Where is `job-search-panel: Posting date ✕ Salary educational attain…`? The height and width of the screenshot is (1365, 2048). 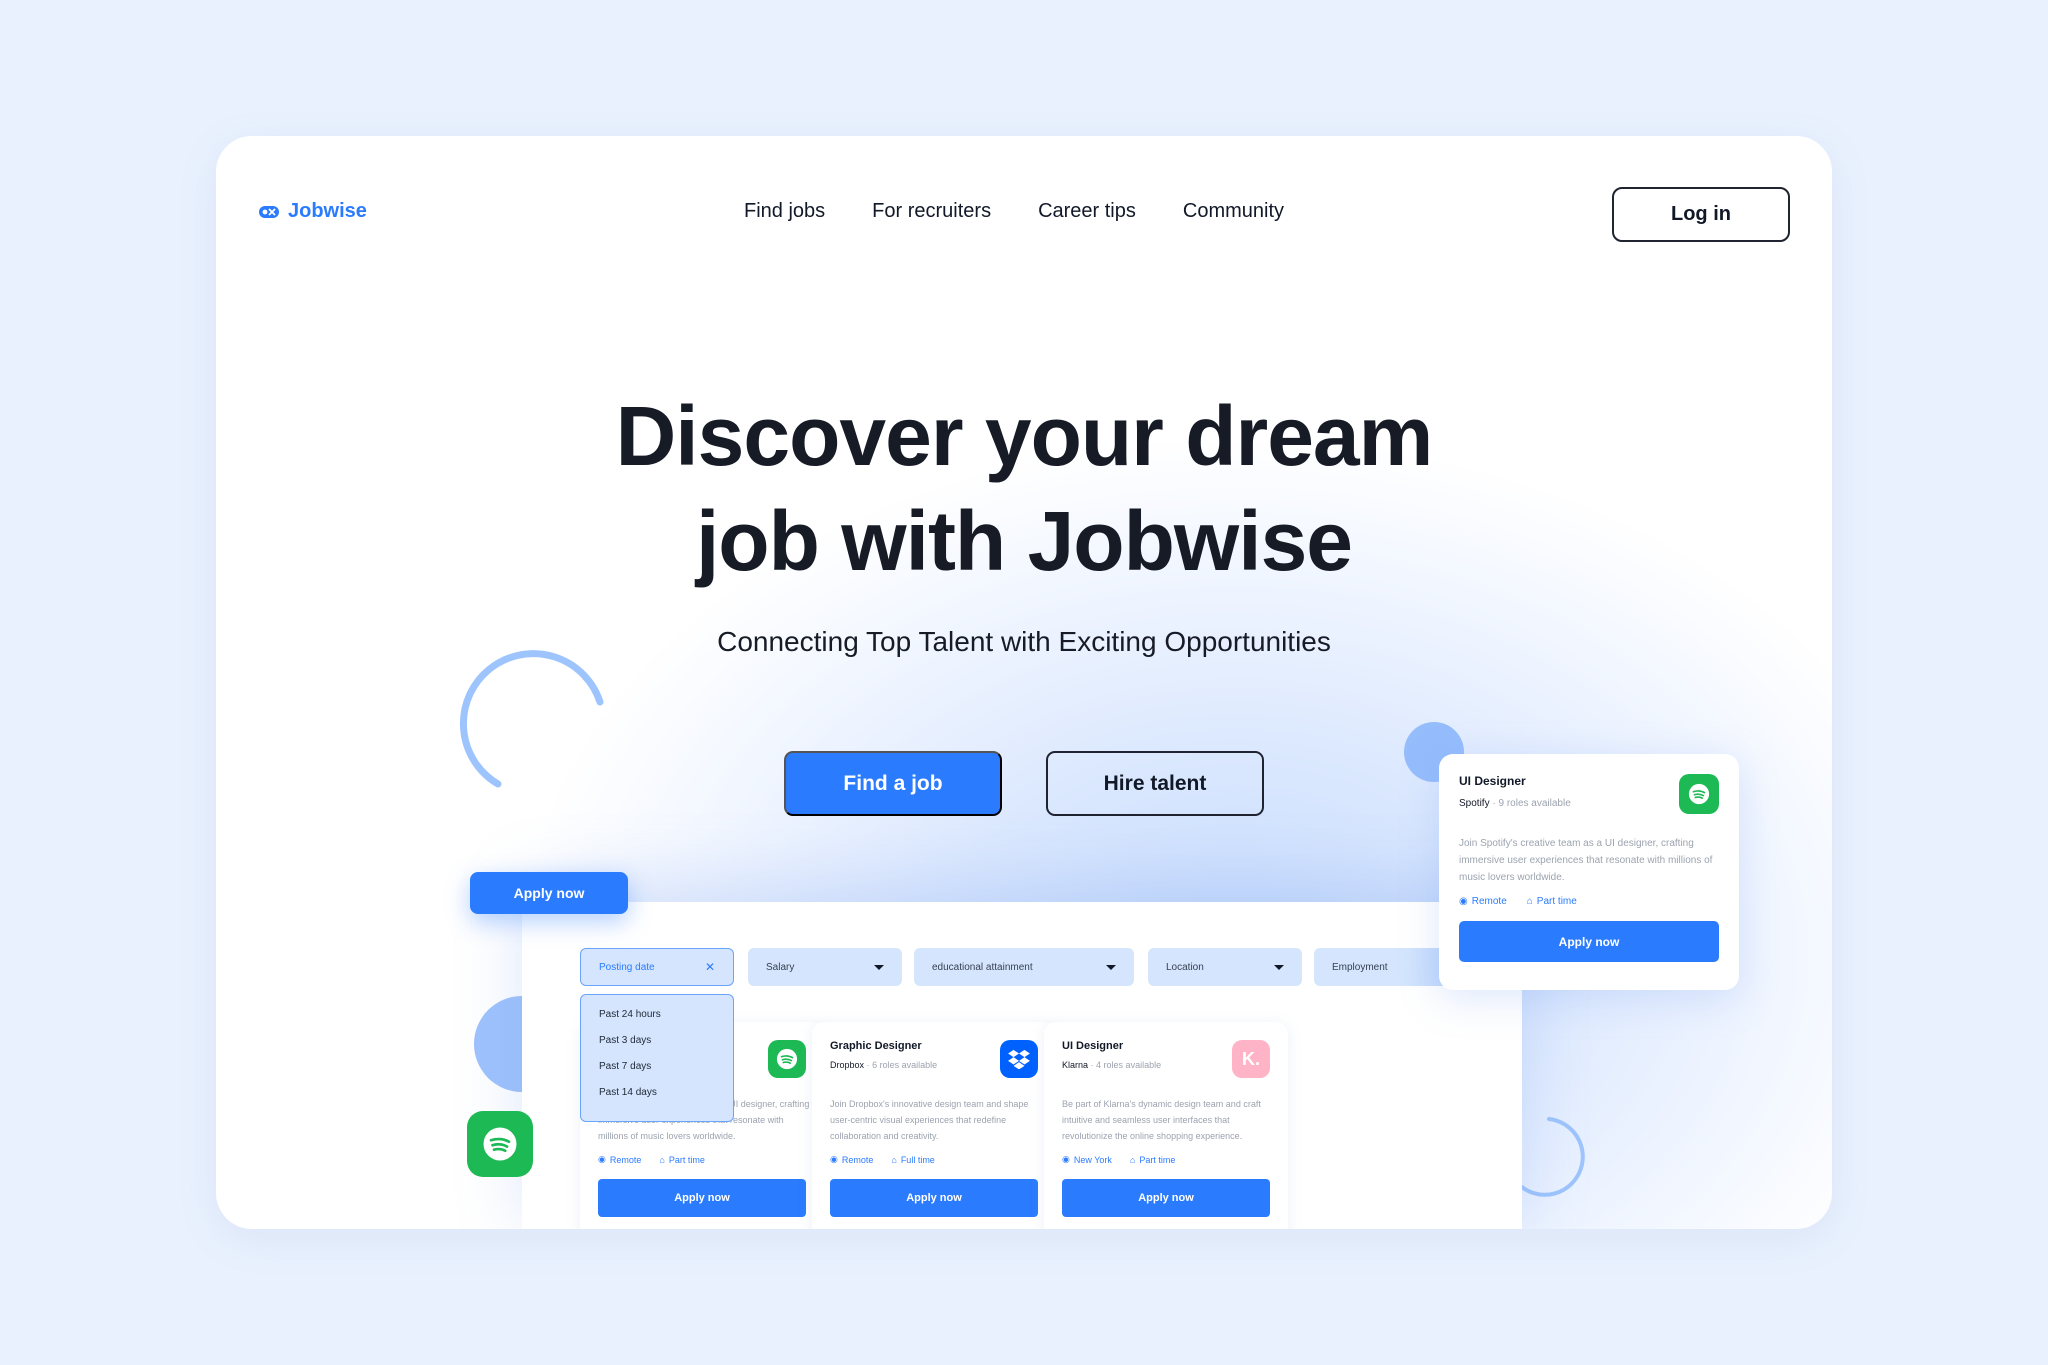
job-search-panel: Posting date ✕ Salary educational attain… is located at coordinates (1022, 1065).